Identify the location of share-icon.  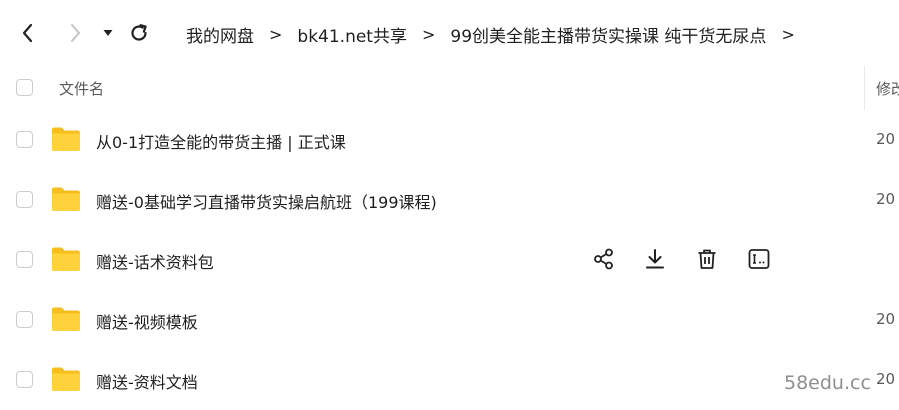
(603, 259).